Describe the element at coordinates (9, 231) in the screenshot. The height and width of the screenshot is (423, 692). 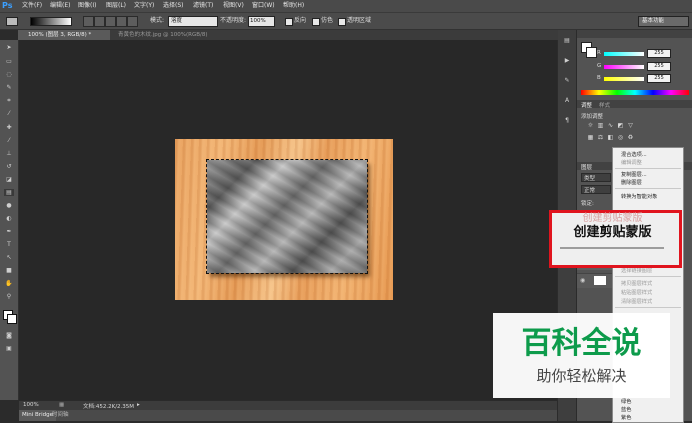
I see `pen-icon: ✒` at that location.